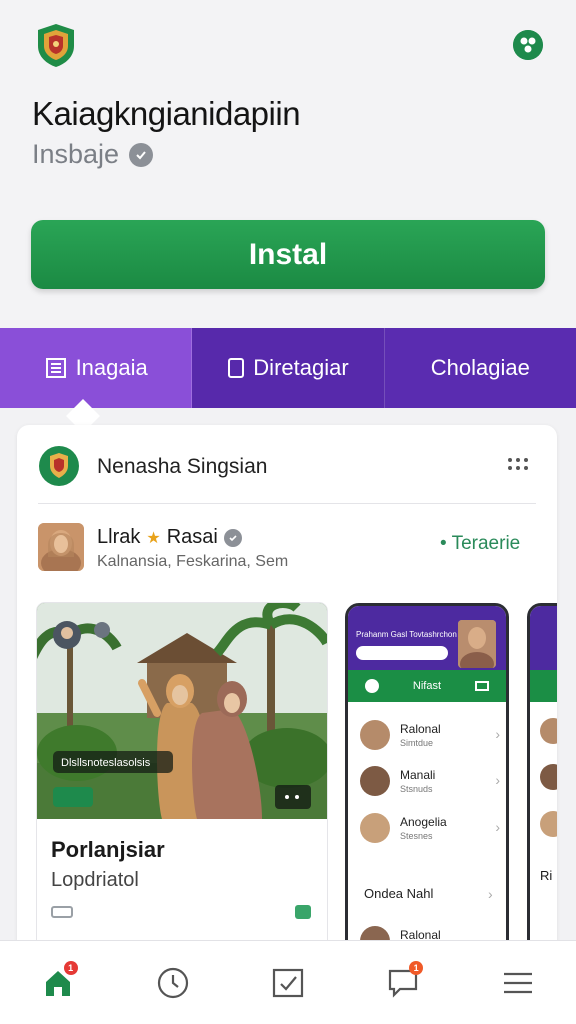 The height and width of the screenshot is (1024, 576). I want to click on more-options-icon, so click(518, 464).